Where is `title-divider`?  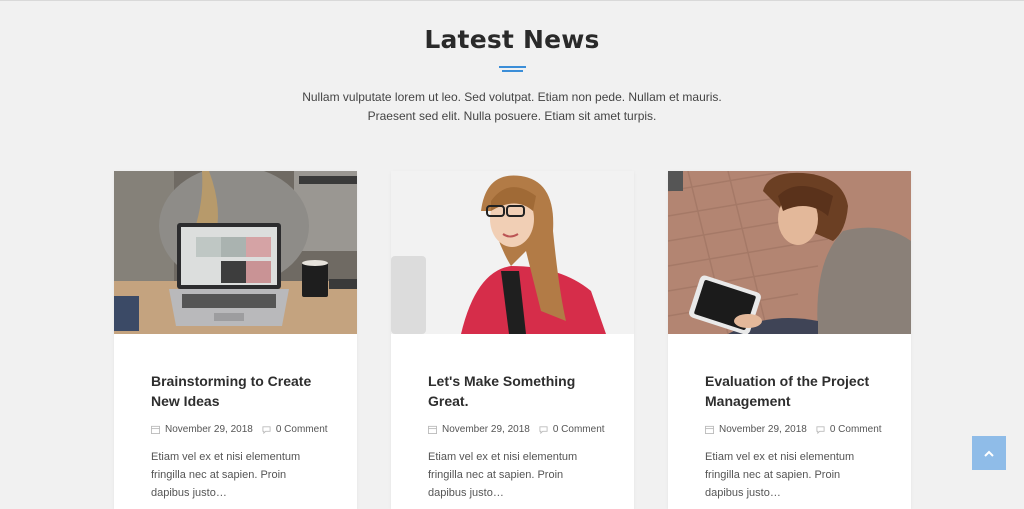 title-divider is located at coordinates (512, 69).